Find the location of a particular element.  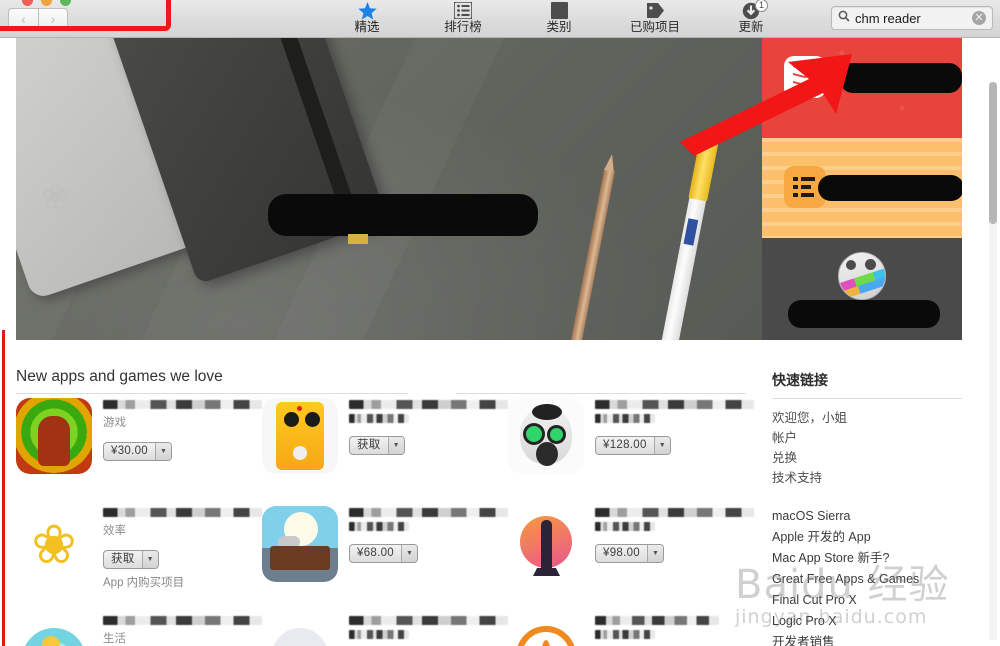

price-label: ¥30.00 is located at coordinates (129, 451).